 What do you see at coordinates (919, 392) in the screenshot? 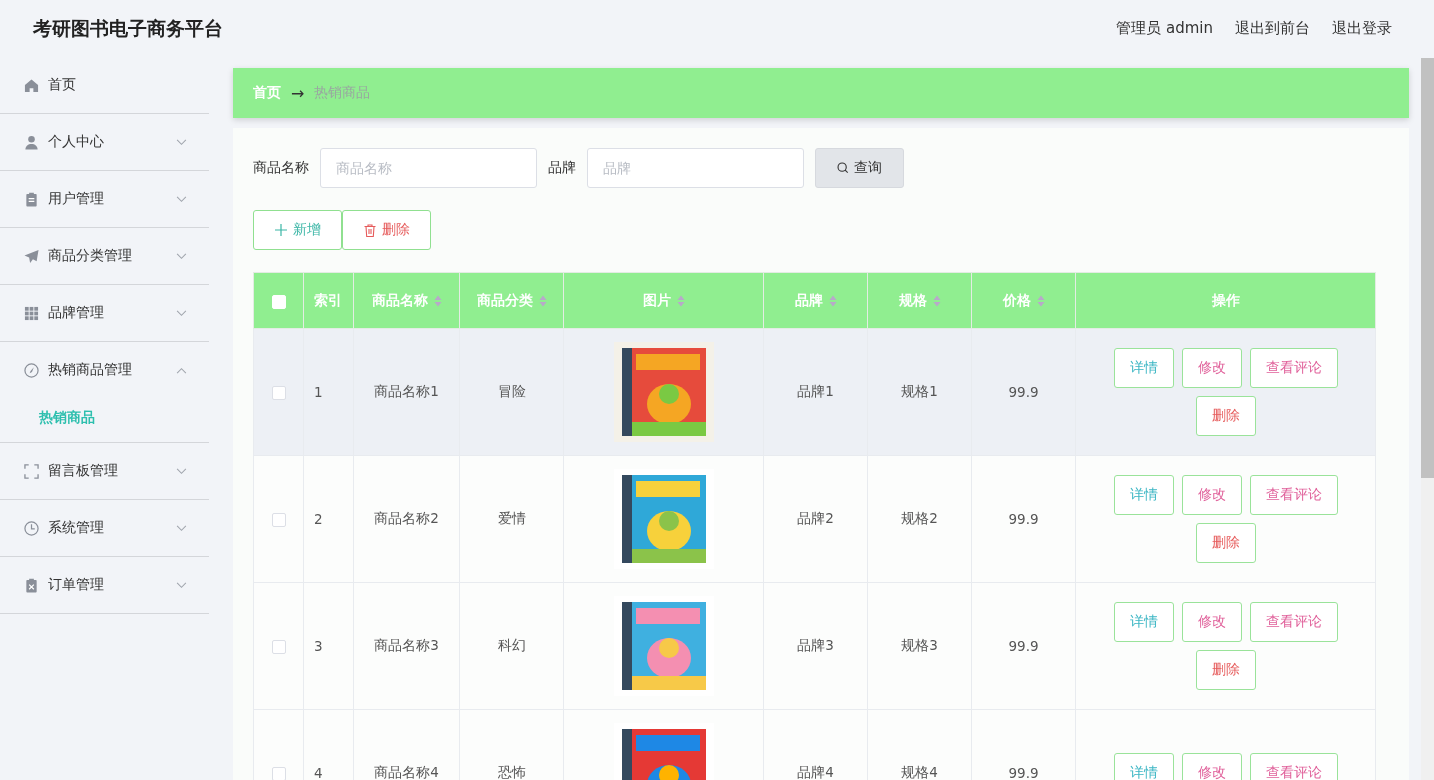
I see `table-cell: 规格1` at bounding box center [919, 392].